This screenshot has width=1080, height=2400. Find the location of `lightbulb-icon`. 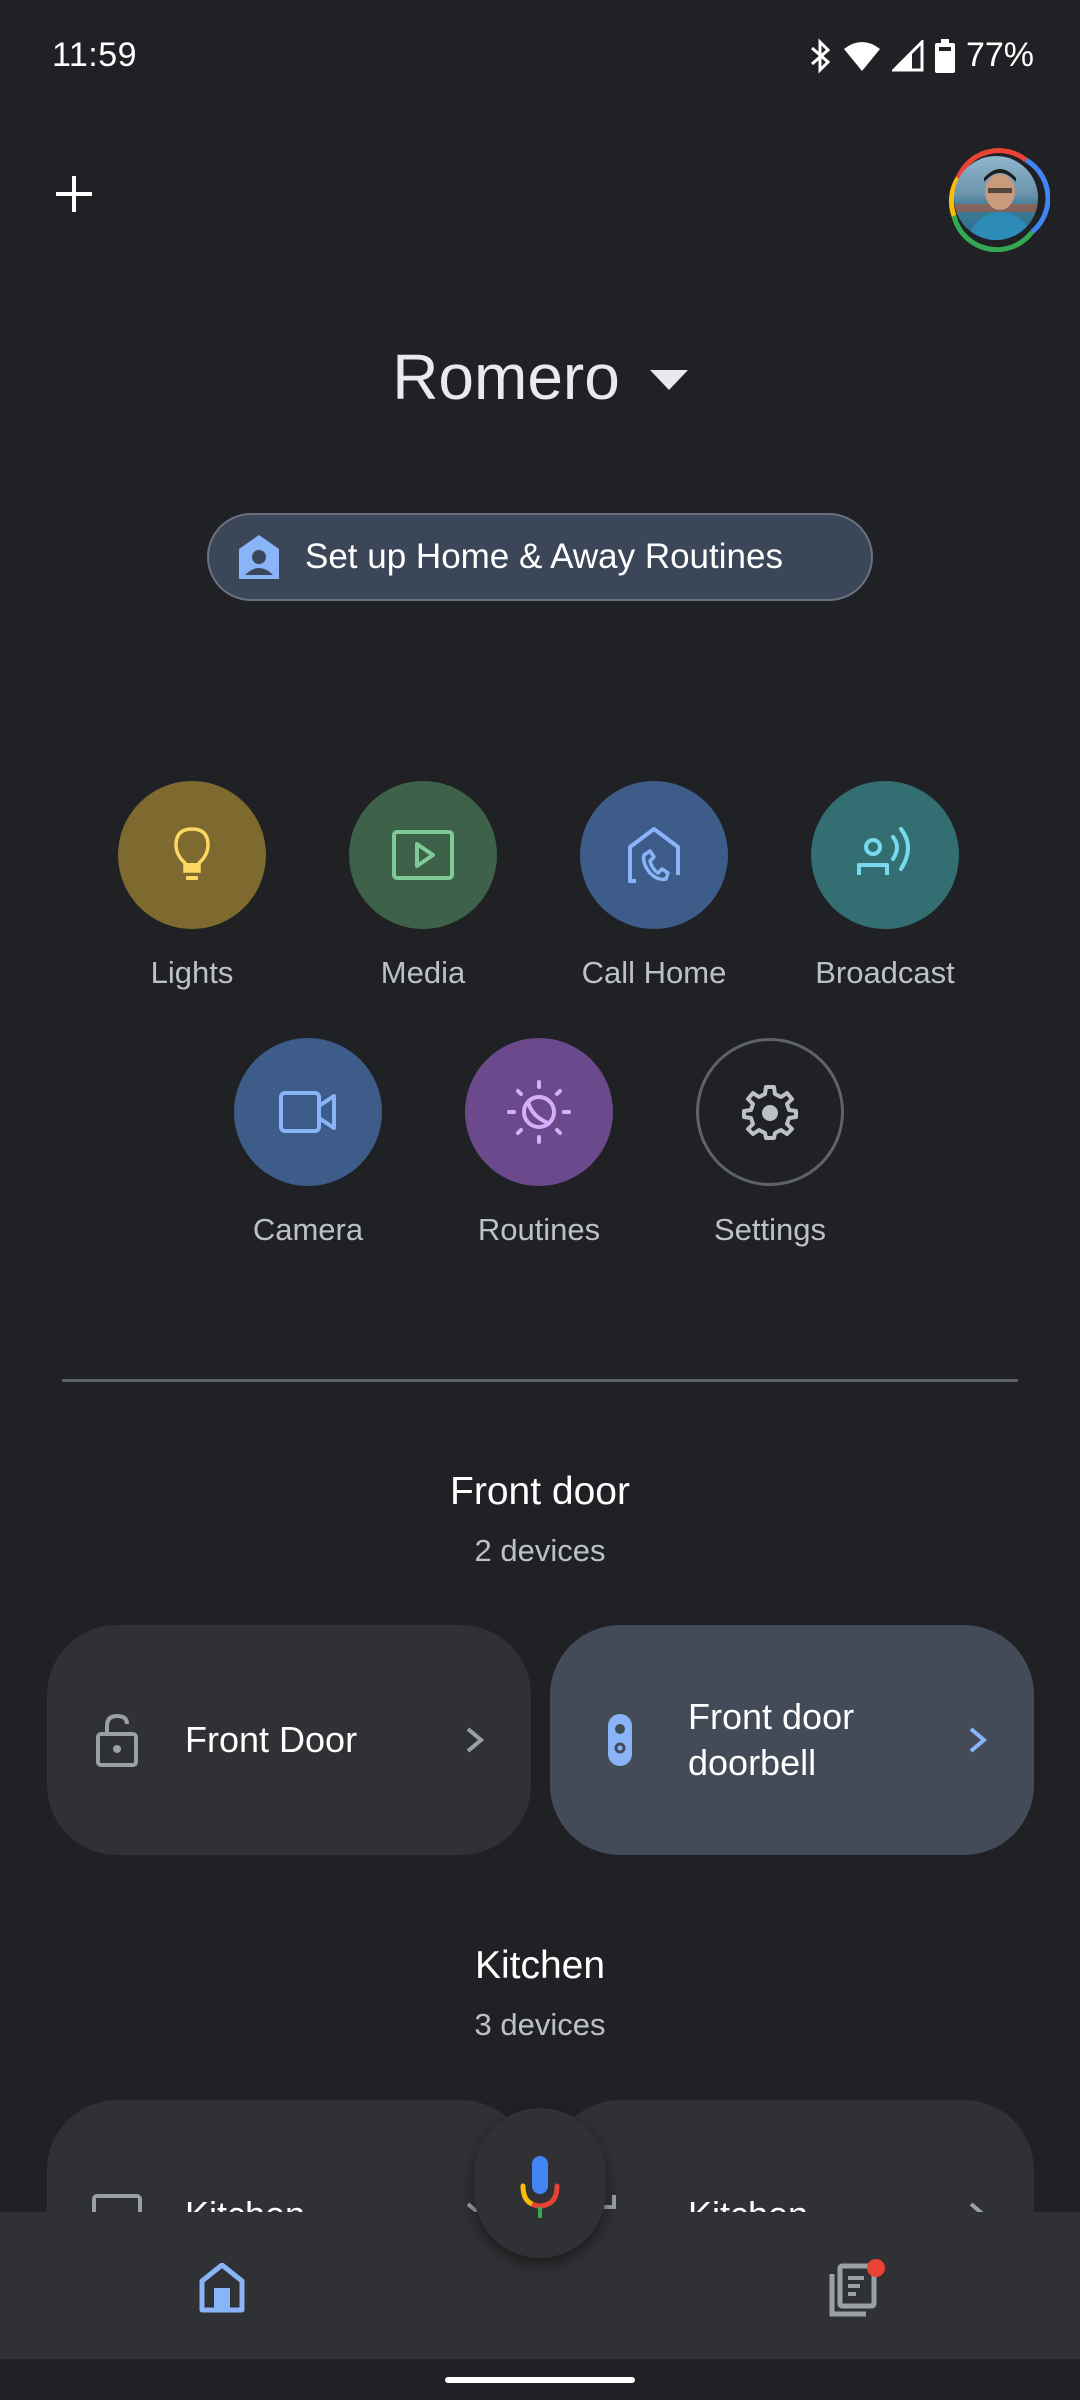

lightbulb-icon is located at coordinates (192, 853).